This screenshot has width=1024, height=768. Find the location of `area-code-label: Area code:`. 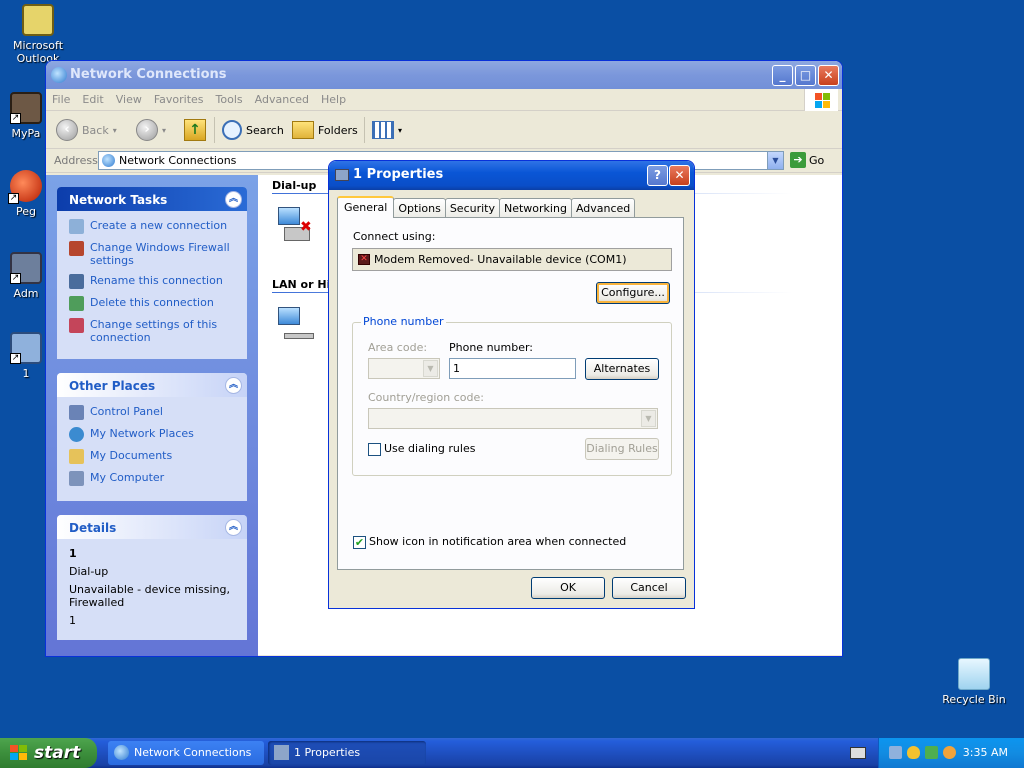

area-code-label: Area code: is located at coordinates (398, 347).